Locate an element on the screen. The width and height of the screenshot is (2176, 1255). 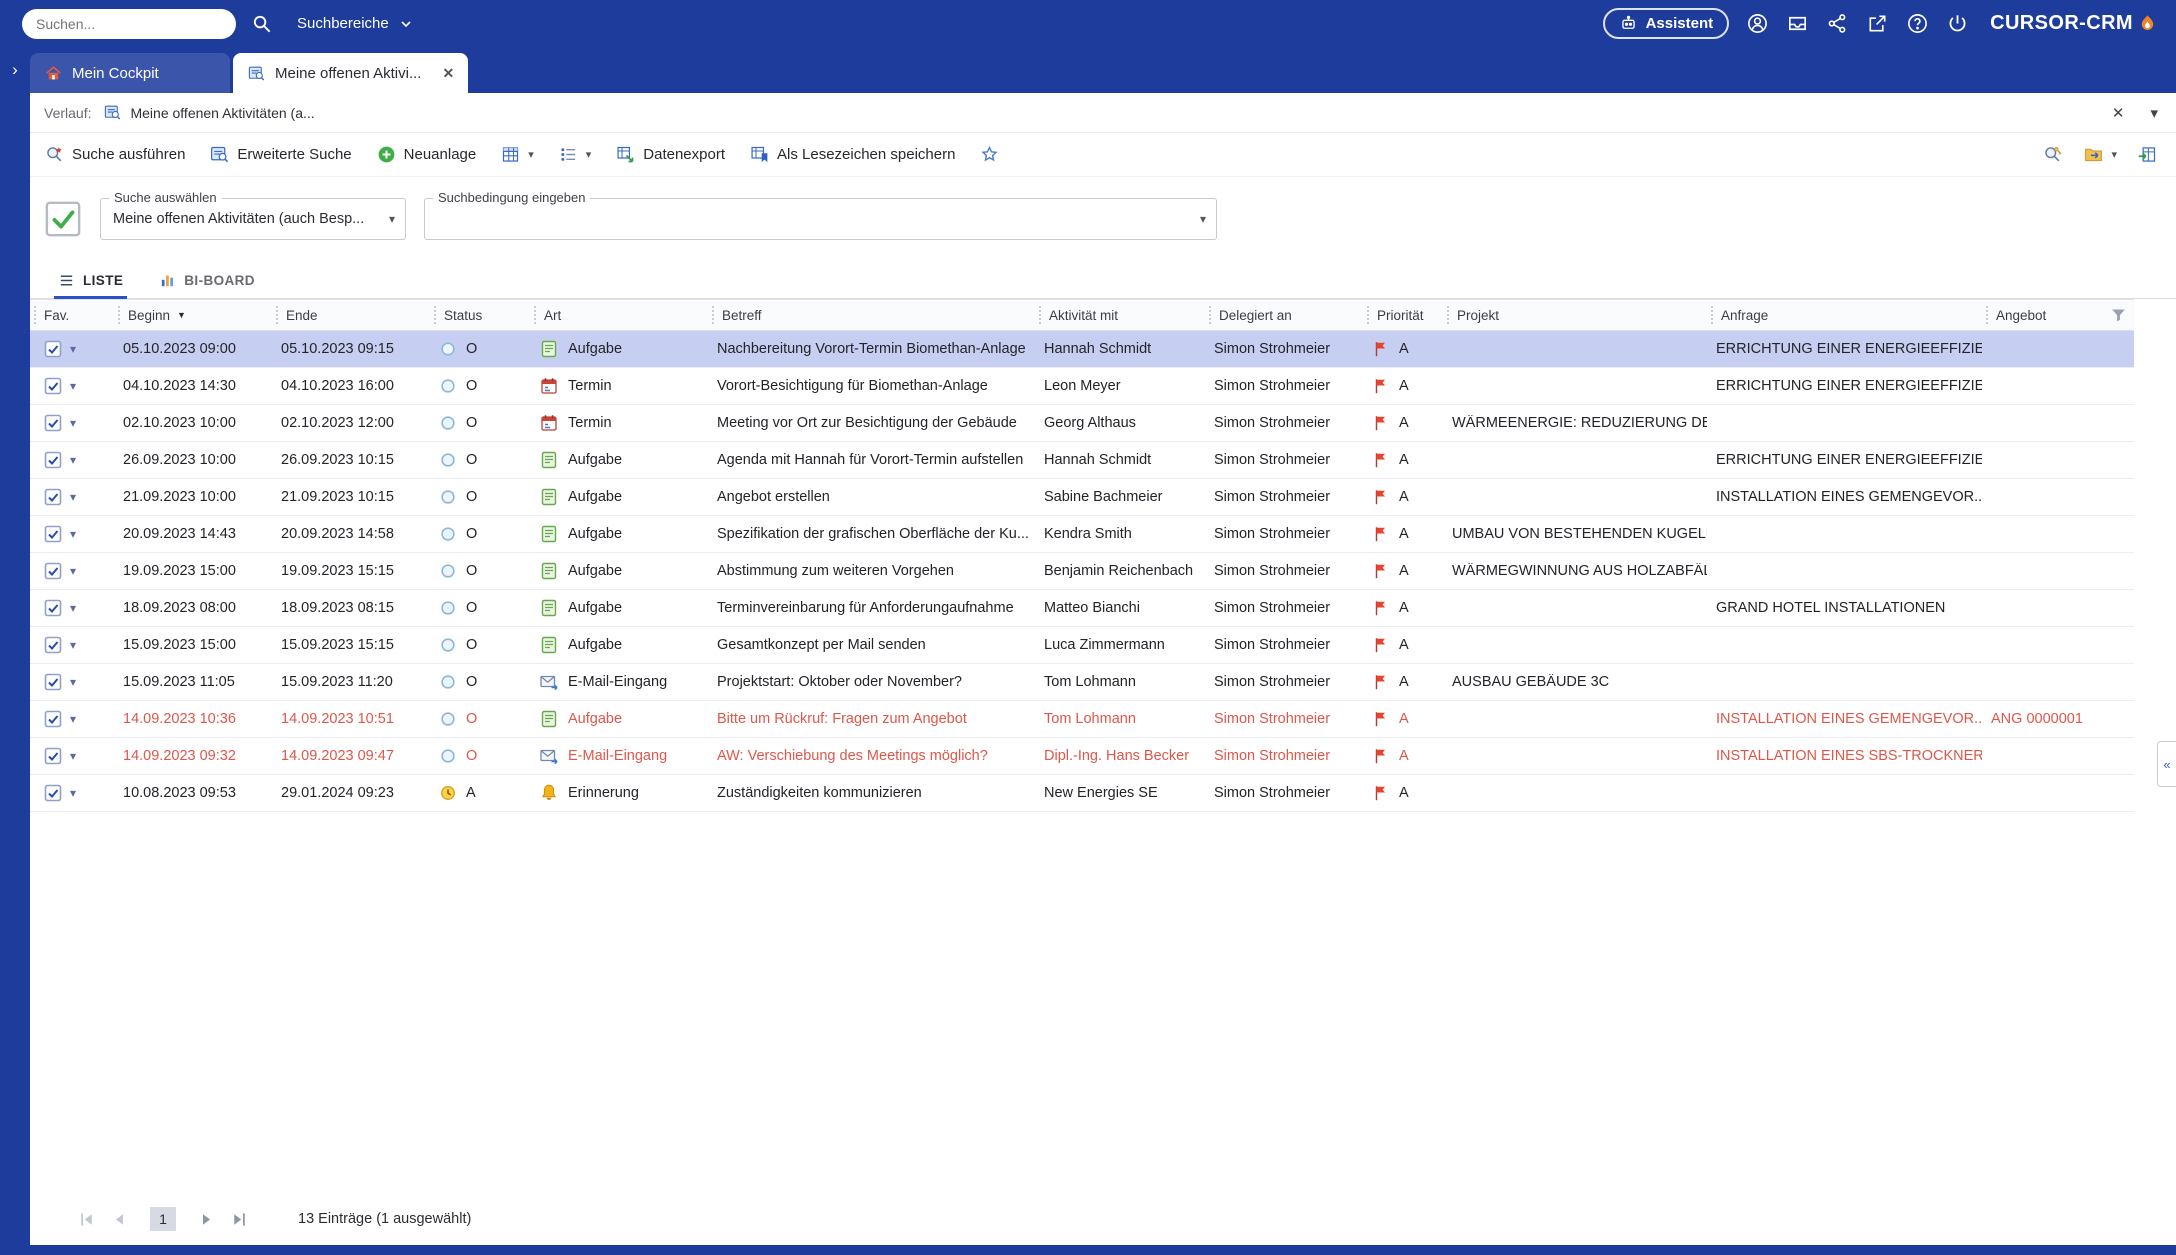
collapse-right-panel-button: « is located at coordinates (2166, 764).